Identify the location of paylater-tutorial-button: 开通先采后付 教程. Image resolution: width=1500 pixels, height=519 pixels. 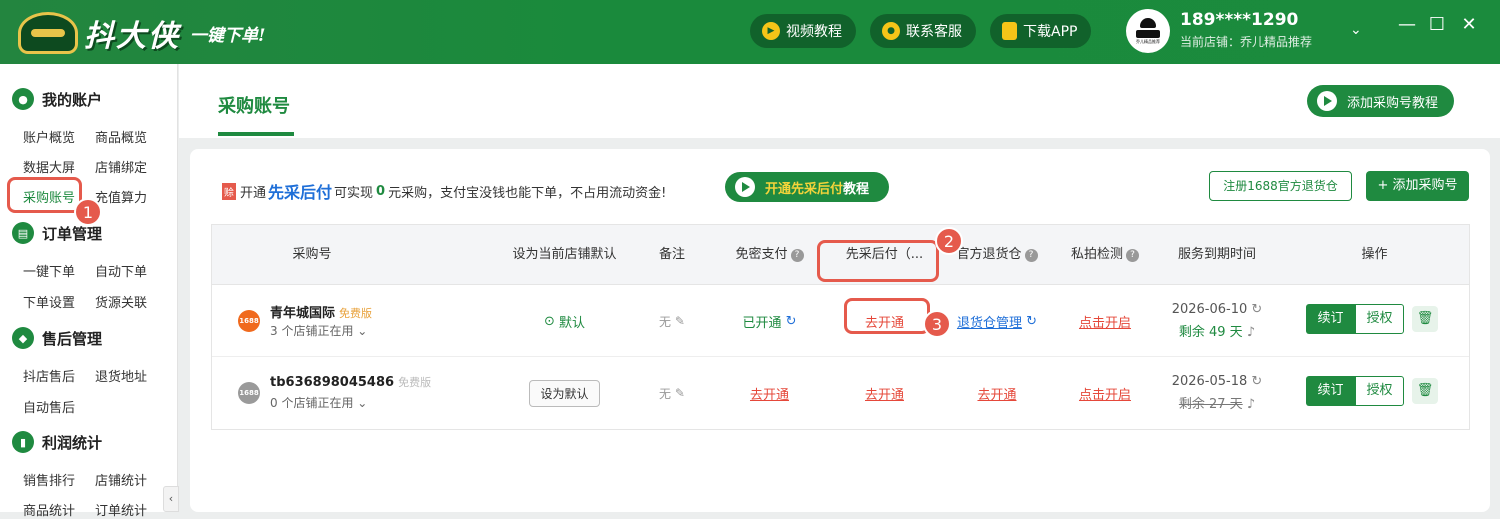
(807, 187).